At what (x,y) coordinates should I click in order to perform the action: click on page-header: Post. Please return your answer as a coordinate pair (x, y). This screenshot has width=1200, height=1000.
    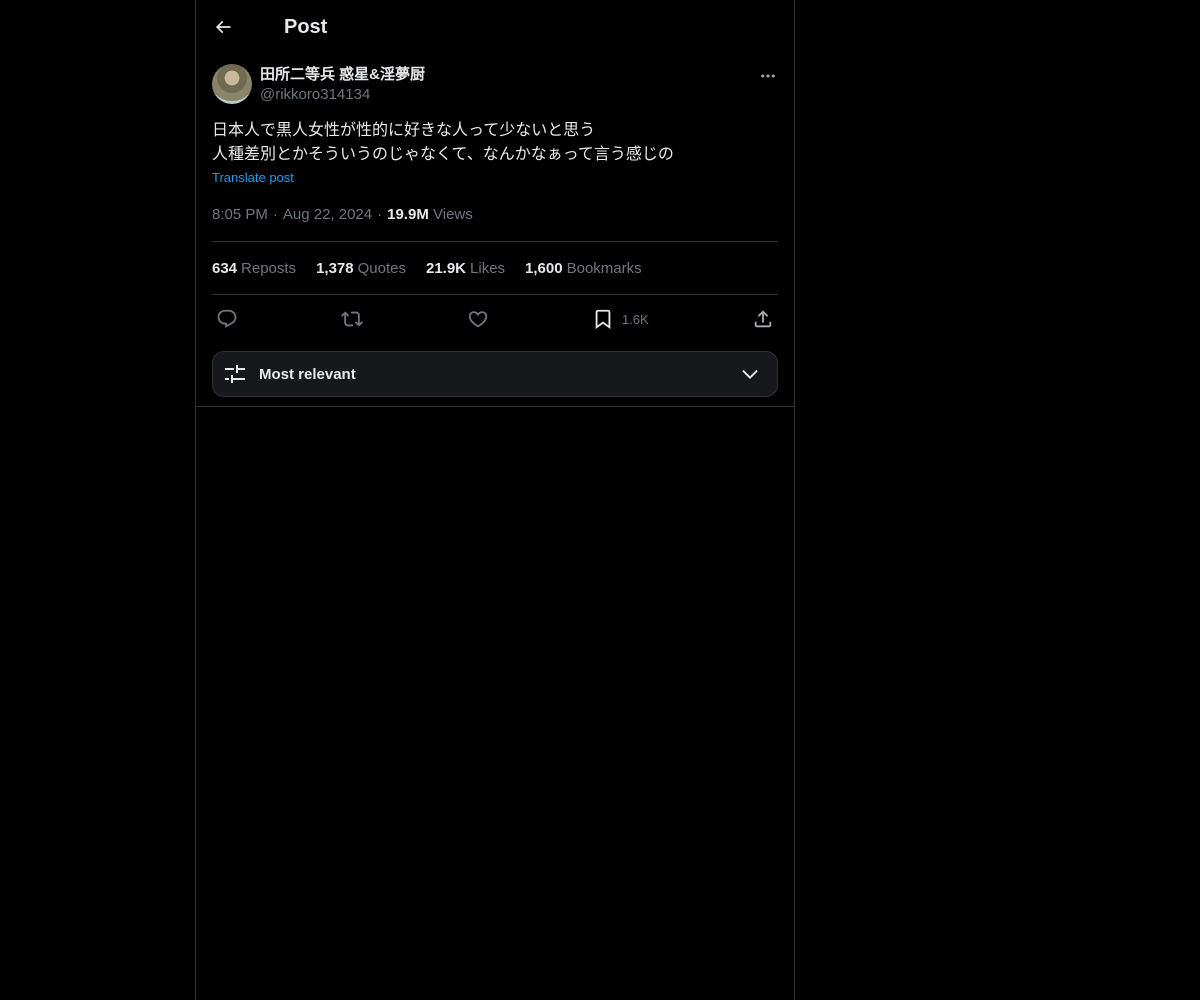
    Looking at the image, I should click on (495, 27).